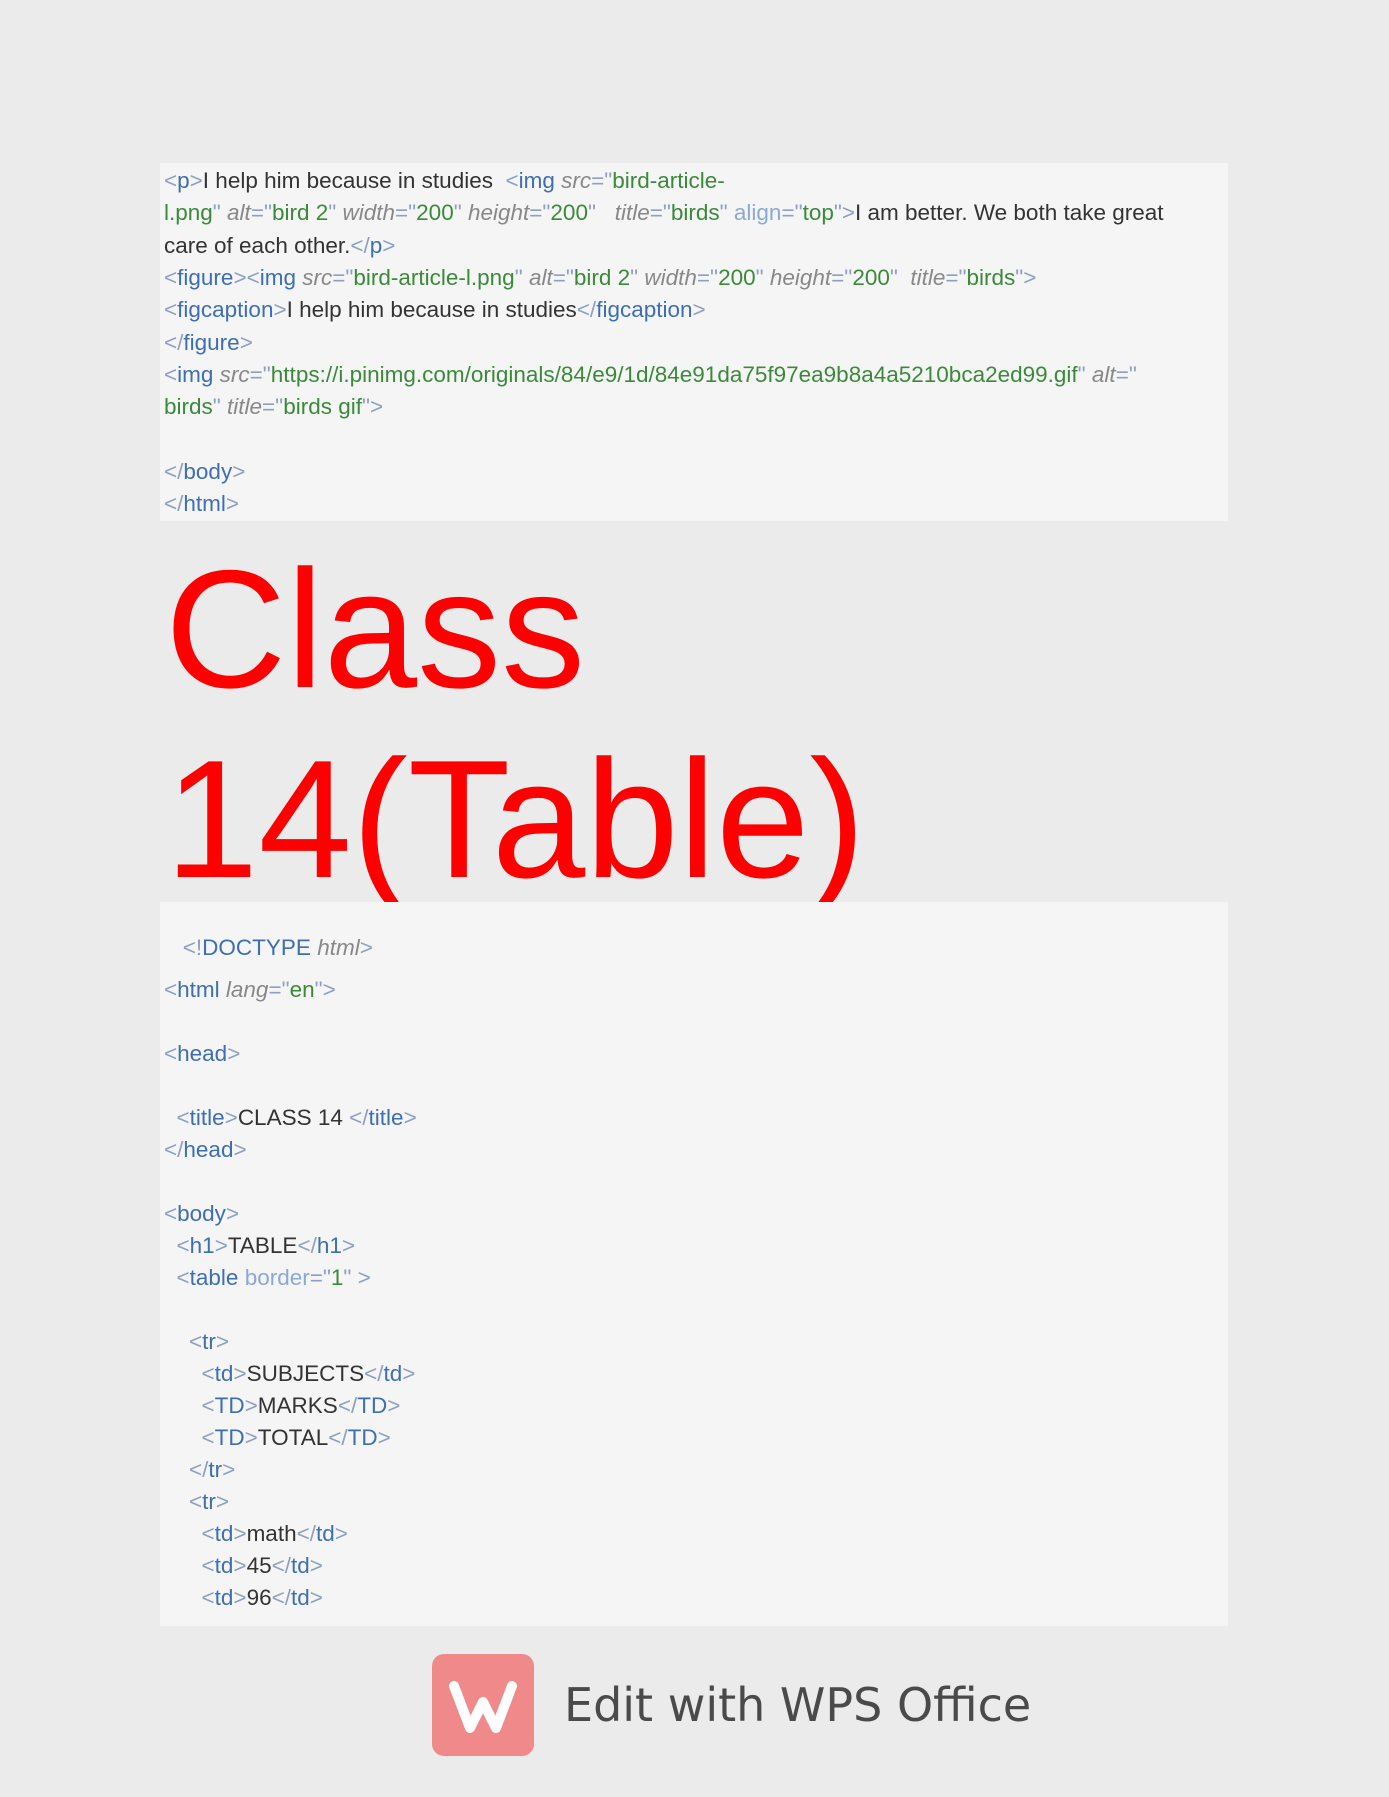  Describe the element at coordinates (305, 1373) in the screenshot. I see `code-token: SUBJECTS` at that location.